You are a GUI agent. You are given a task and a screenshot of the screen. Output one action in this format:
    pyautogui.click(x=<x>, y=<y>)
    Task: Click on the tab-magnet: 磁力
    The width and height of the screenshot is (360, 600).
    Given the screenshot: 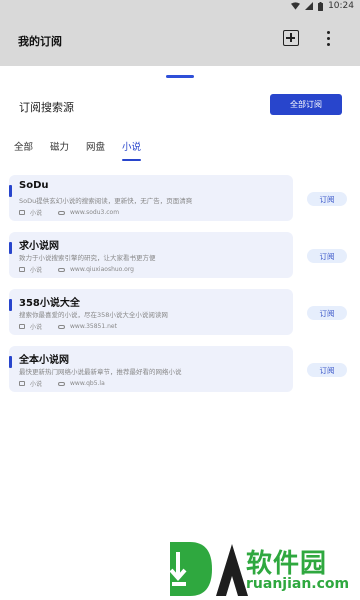 What is the action you would take?
    pyautogui.click(x=59, y=150)
    